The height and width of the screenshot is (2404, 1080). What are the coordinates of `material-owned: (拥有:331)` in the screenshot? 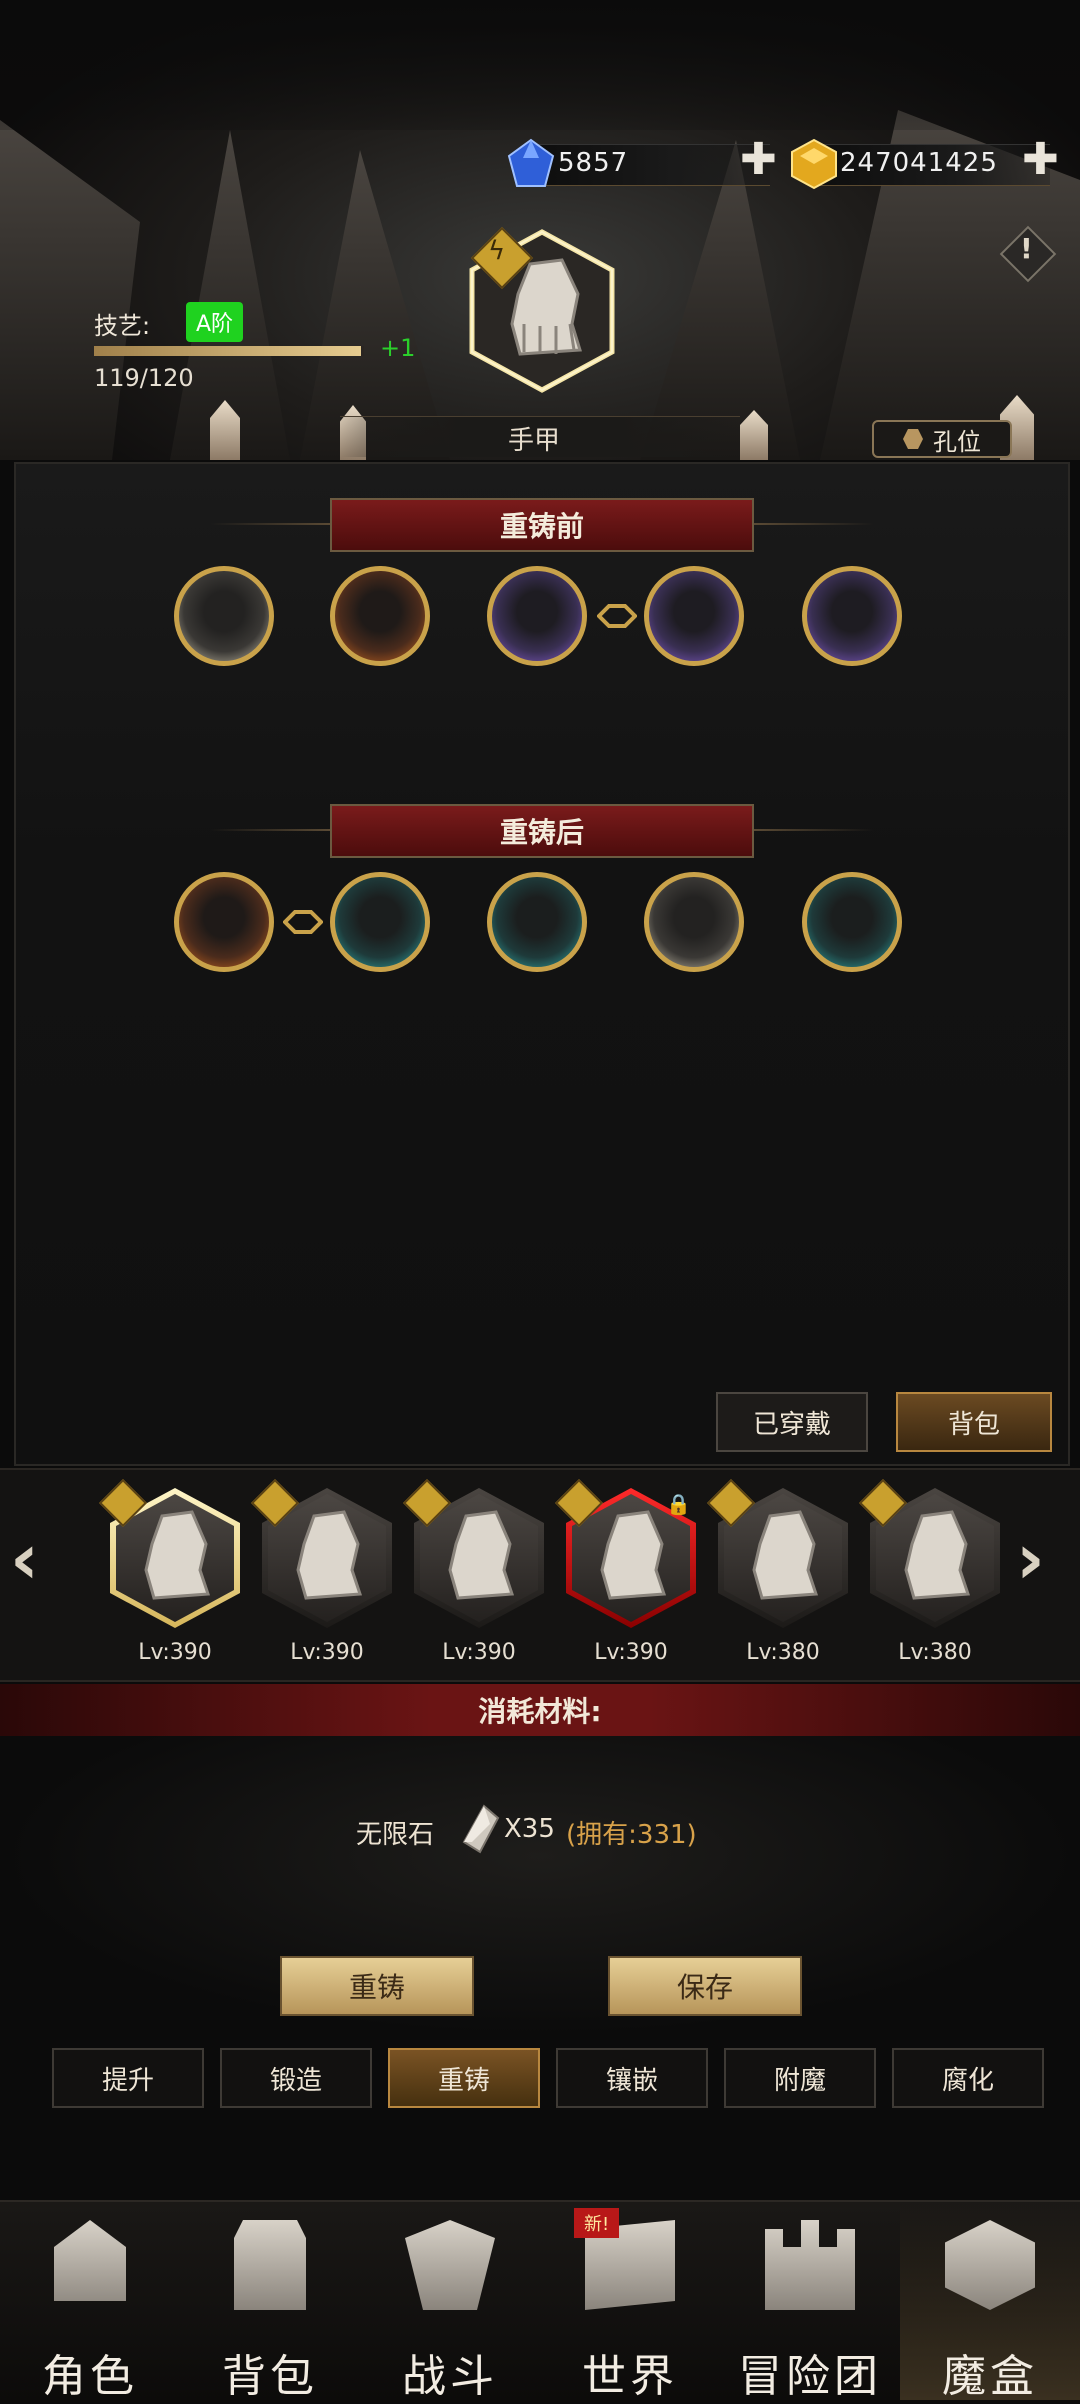 It's located at (631, 1835).